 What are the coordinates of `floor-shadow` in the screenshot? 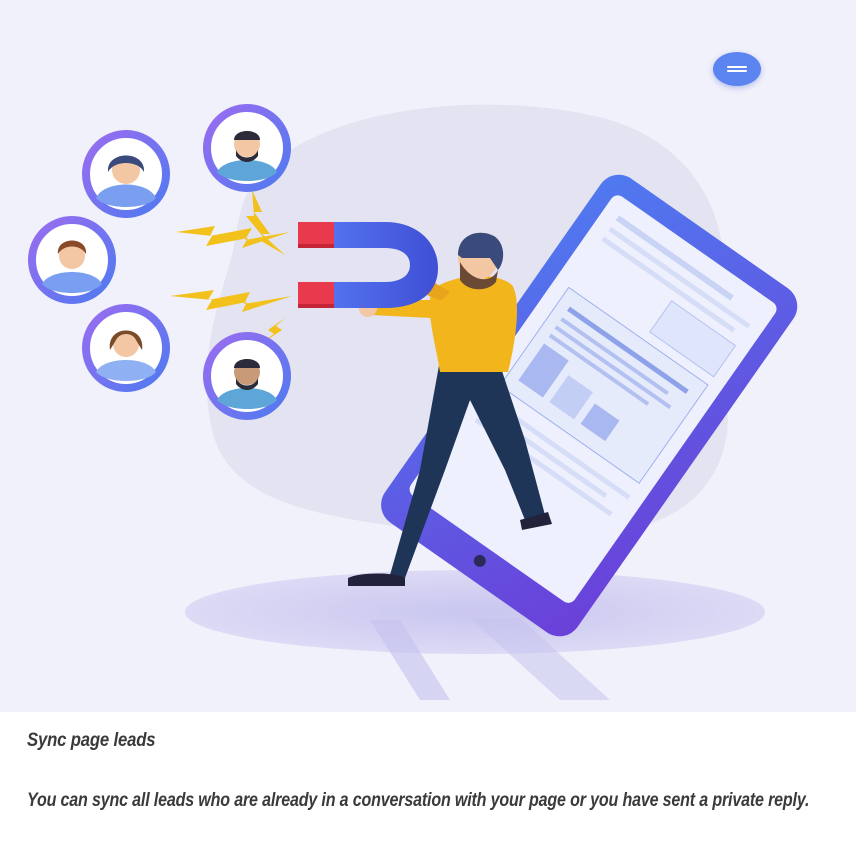 It's located at (475, 612).